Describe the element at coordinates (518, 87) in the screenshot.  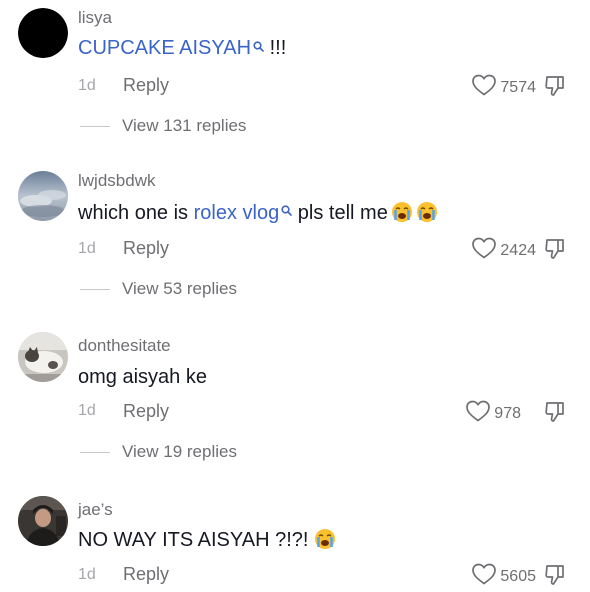
I see `like-count: 7574` at that location.